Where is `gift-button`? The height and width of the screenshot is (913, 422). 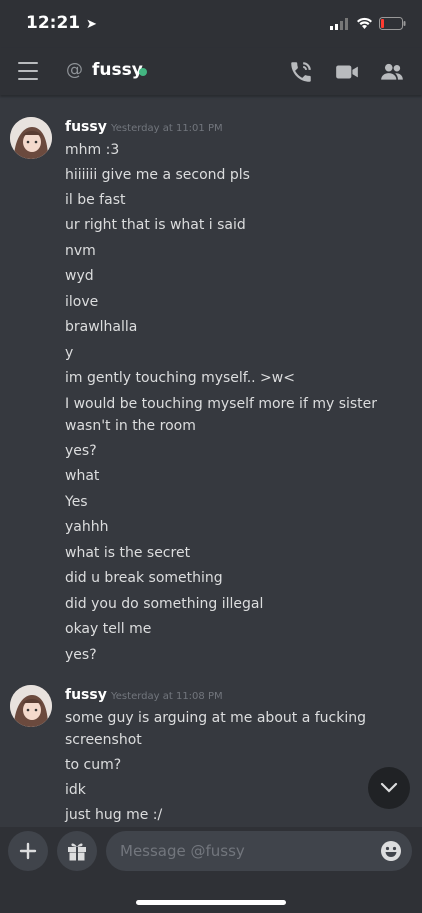
gift-button is located at coordinates (77, 851).